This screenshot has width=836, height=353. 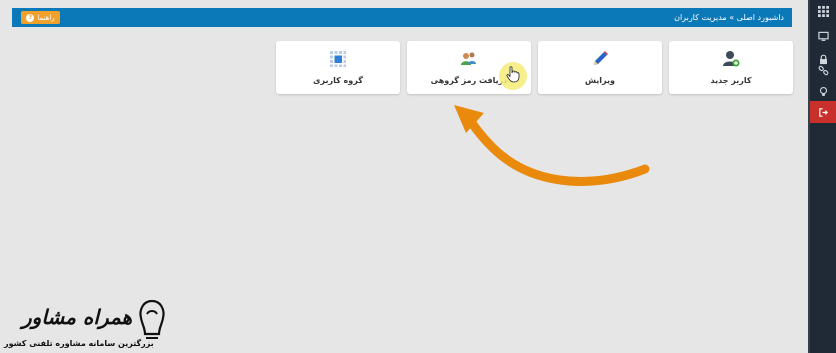 I want to click on breadcrumb: داشبورد اصلی » مدیریت کاربران, so click(x=729, y=17).